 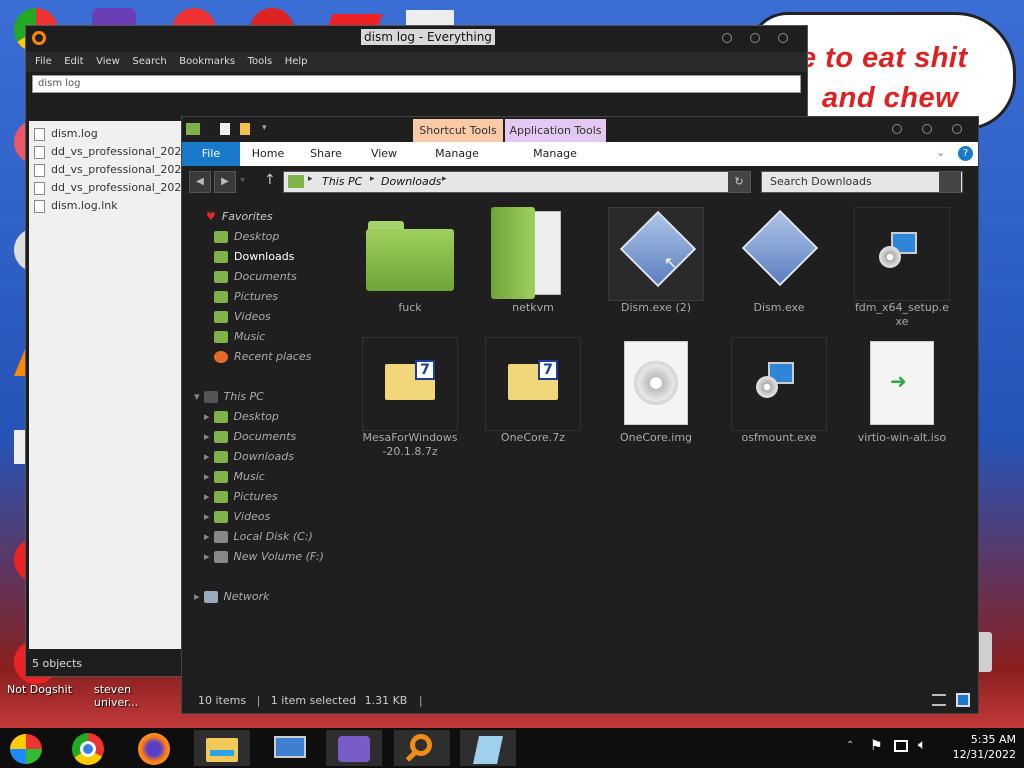 I want to click on status-selected-size: 1.31 KB, so click(x=386, y=700).